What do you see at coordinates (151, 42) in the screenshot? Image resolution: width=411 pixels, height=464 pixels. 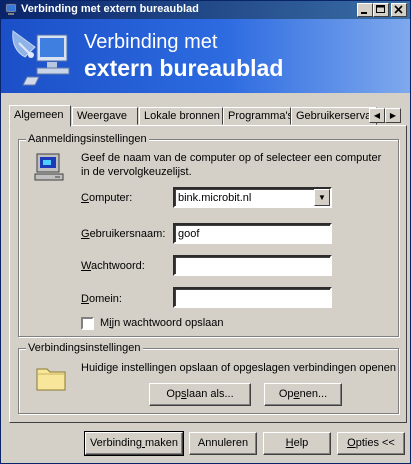 I see `banner-title-line1: Verbinding met` at bounding box center [151, 42].